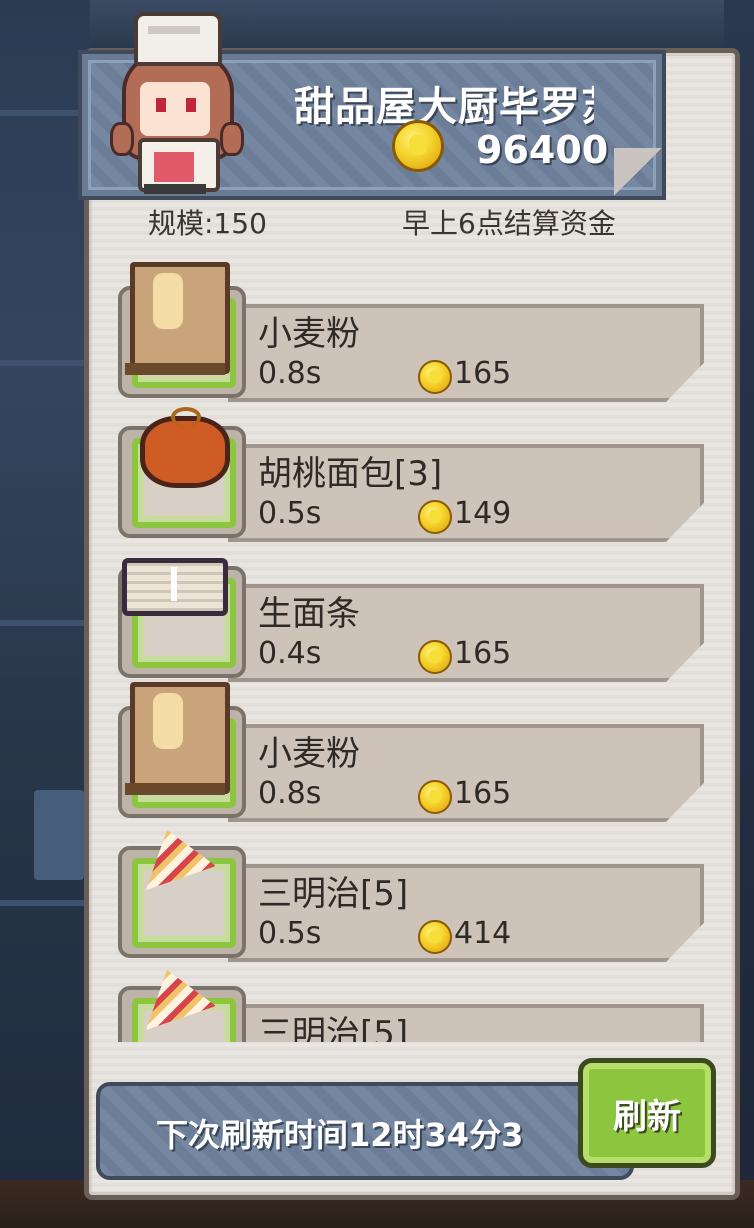 The image size is (754, 1228). Describe the element at coordinates (483, 513) in the screenshot. I see `item-price: 149` at that location.